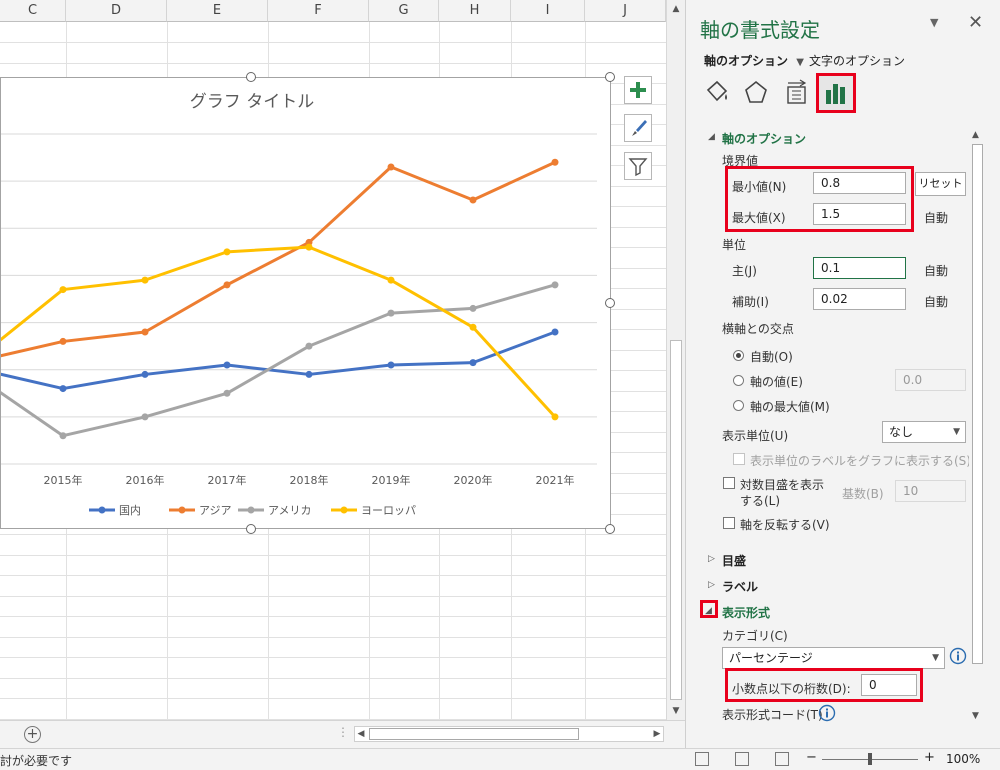 This screenshot has width=1000, height=770. I want to click on scroll-right-arrow: ▶, so click(657, 734).